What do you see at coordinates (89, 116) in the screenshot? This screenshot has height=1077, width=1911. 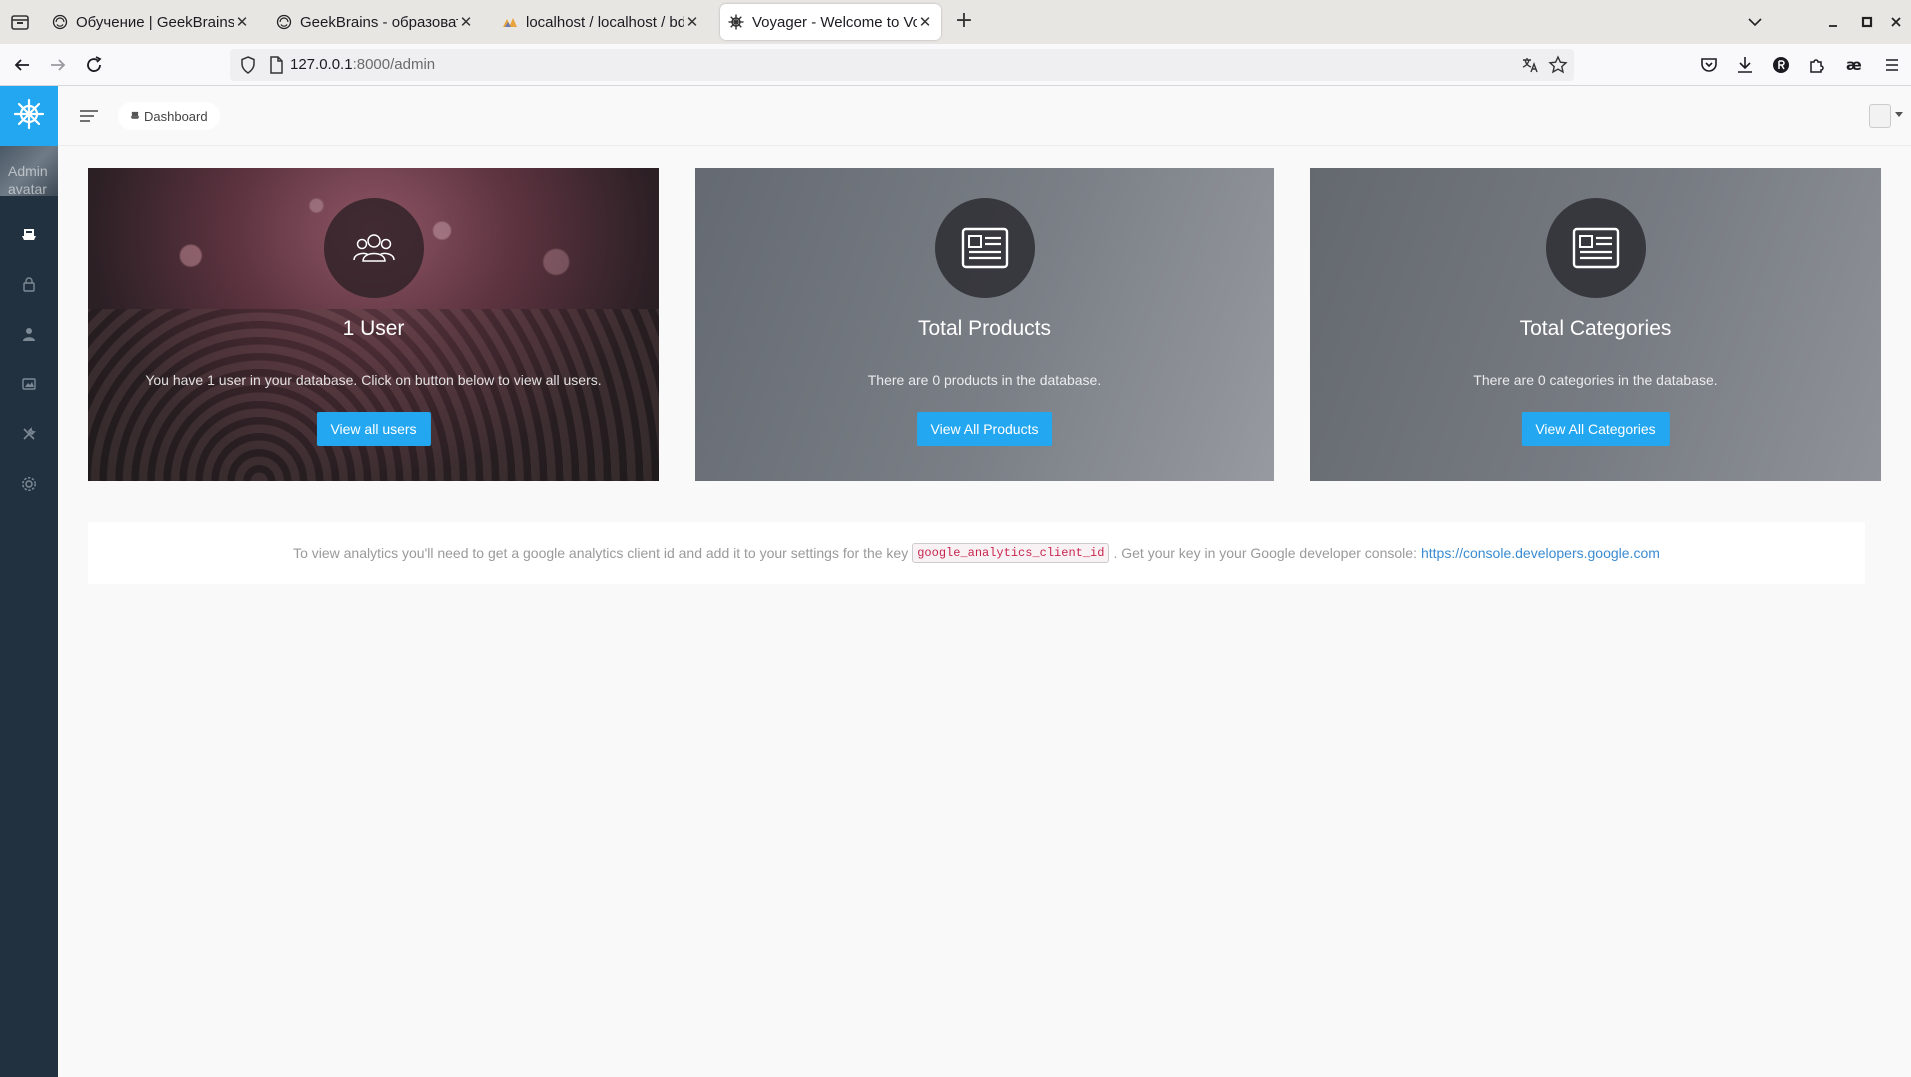 I see `hamburger-menu-icon` at bounding box center [89, 116].